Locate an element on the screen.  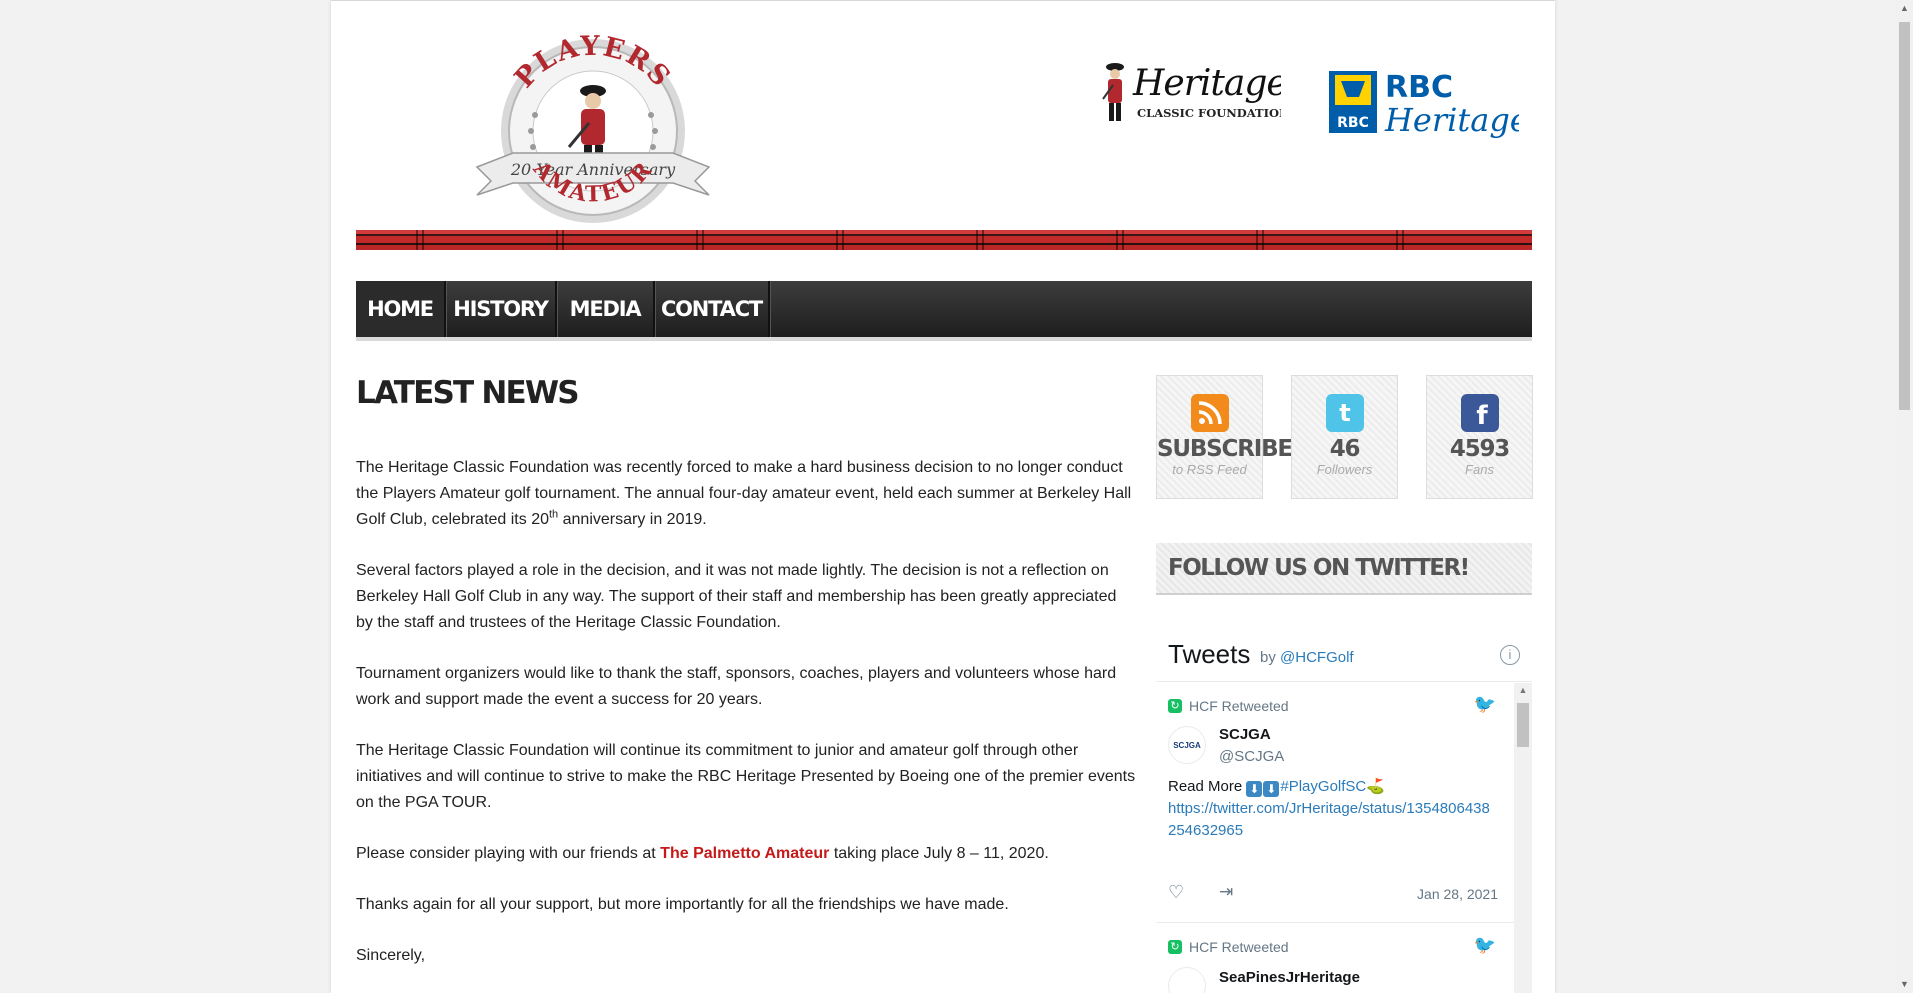
rbc-heritage-logo: RBC RBC Heritage is located at coordinates (1424, 102).